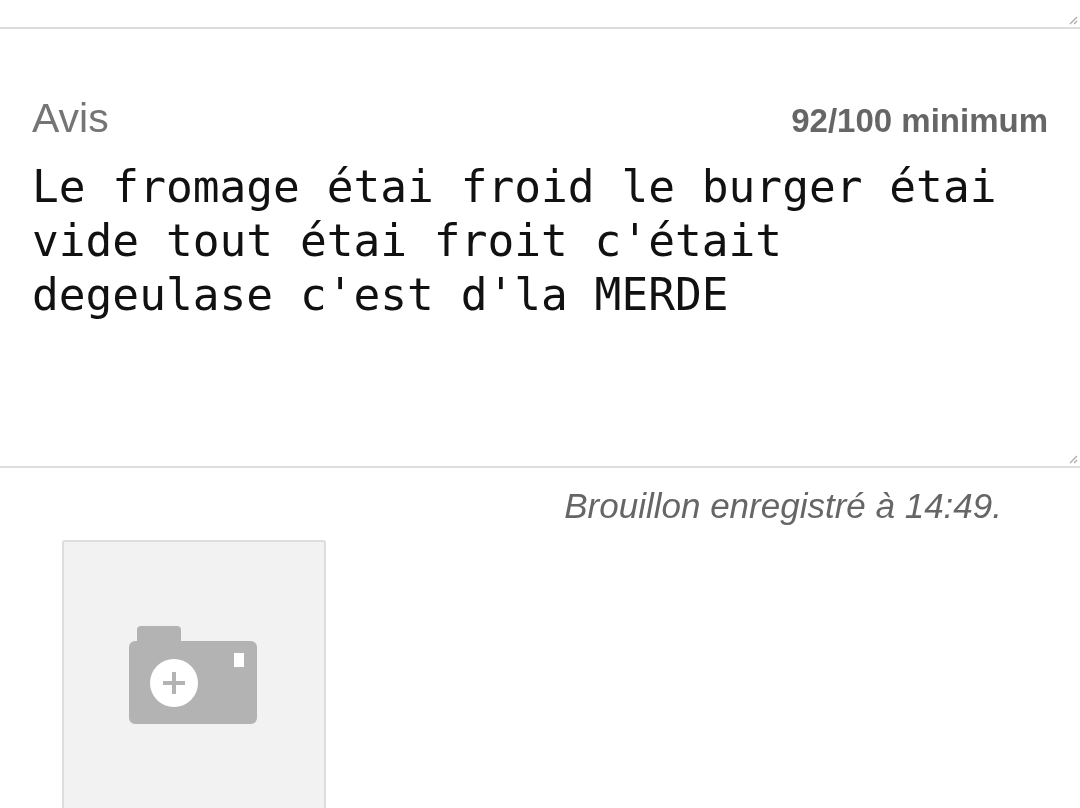 The image size is (1080, 808). Describe the element at coordinates (783, 505) in the screenshot. I see `draft-status-text: Brouillon enregistré à 14:49.` at that location.